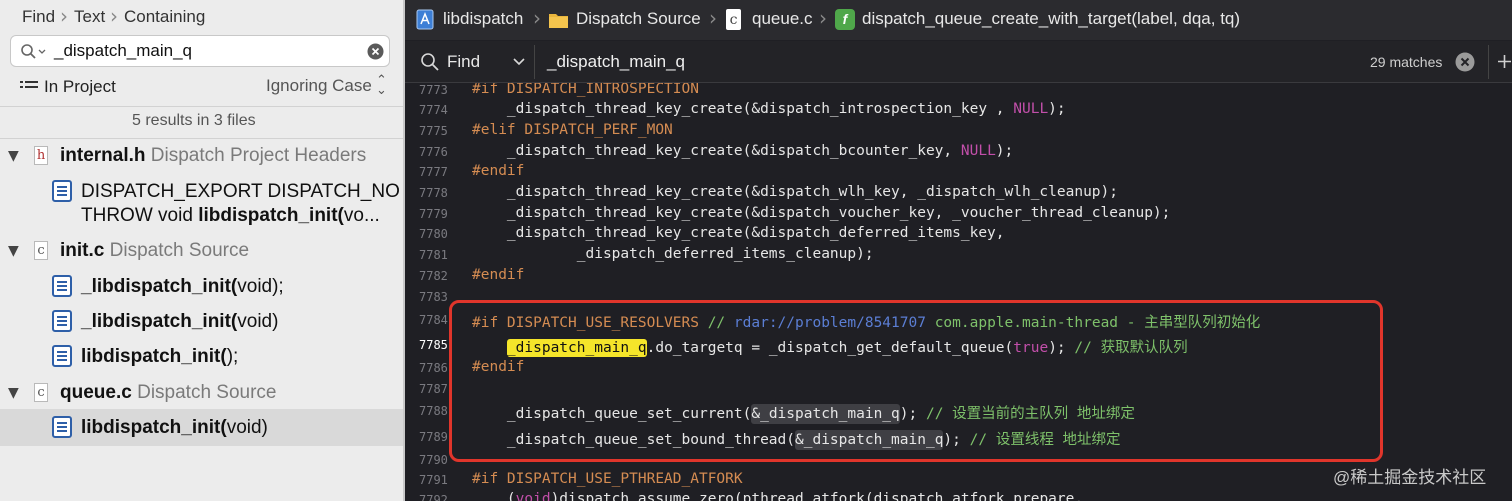  What do you see at coordinates (240, 192) in the screenshot?
I see `search-result-row: DISPATCH_EXPORT DISPATCH_NO` at bounding box center [240, 192].